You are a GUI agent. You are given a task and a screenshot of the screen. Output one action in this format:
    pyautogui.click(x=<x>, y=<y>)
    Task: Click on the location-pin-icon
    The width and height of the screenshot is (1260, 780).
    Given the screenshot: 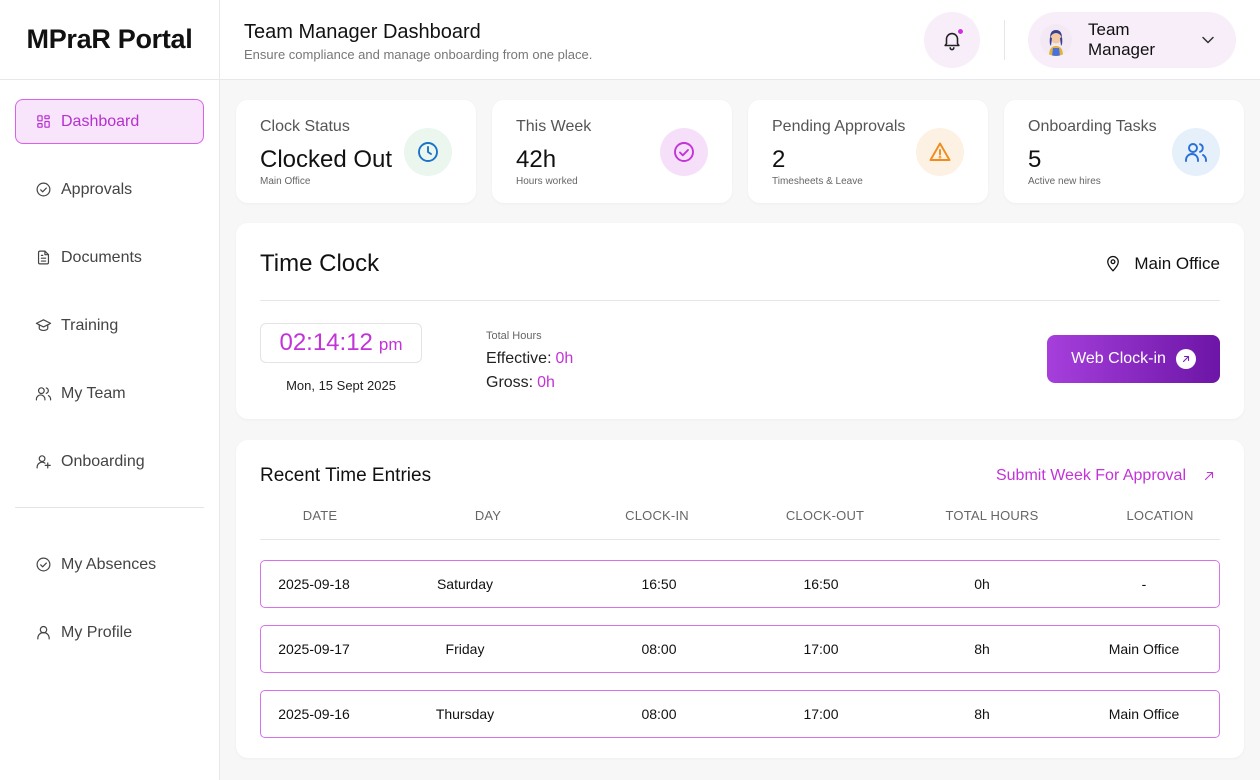 What is the action you would take?
    pyautogui.click(x=1113, y=263)
    